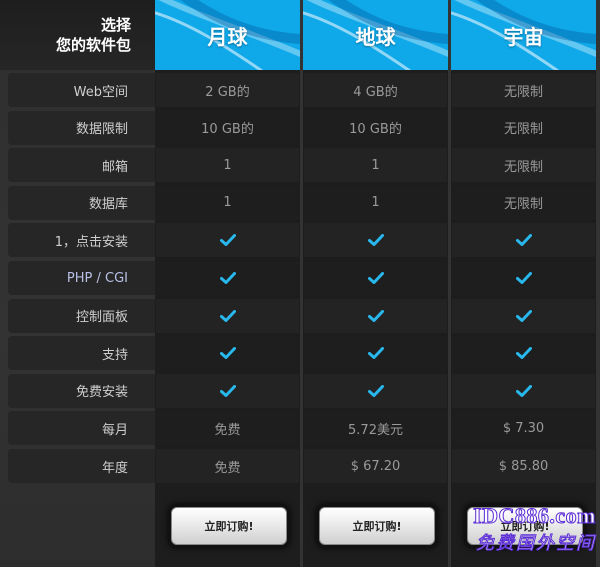 This screenshot has height=567, width=600. Describe the element at coordinates (81, 278) in the screenshot. I see `row-label: PHP / CGI` at that location.